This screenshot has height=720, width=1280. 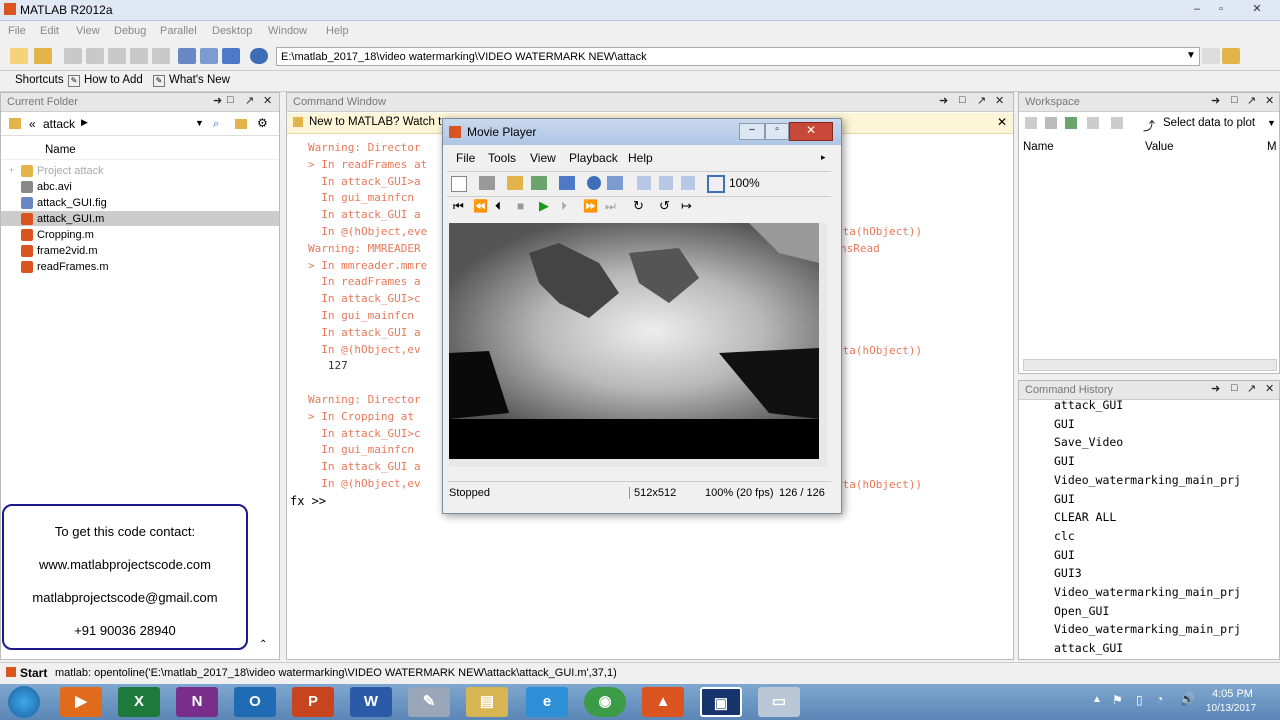 What do you see at coordinates (60, 150) in the screenshot?
I see `name-column-header: Name` at bounding box center [60, 150].